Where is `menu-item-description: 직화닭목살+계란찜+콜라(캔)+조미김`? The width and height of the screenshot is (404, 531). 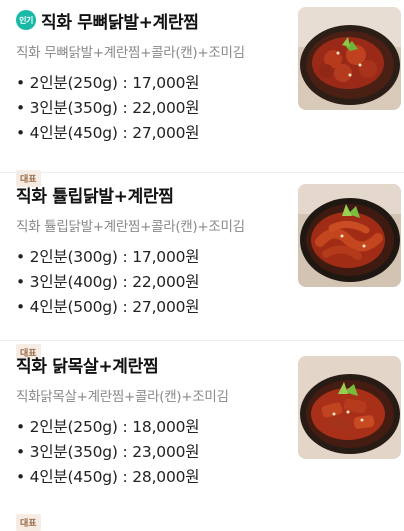
menu-item-description: 직화닭목살+계란찜+콜라(캔)+조미김 is located at coordinates (122, 397).